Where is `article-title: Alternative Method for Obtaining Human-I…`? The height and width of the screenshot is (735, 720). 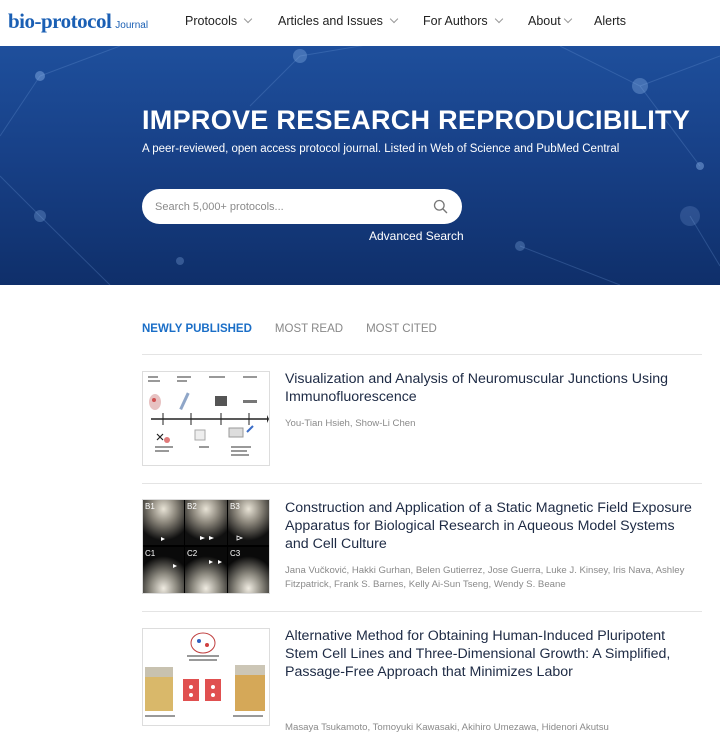 article-title: Alternative Method for Obtaining Human-I… is located at coordinates (492, 654).